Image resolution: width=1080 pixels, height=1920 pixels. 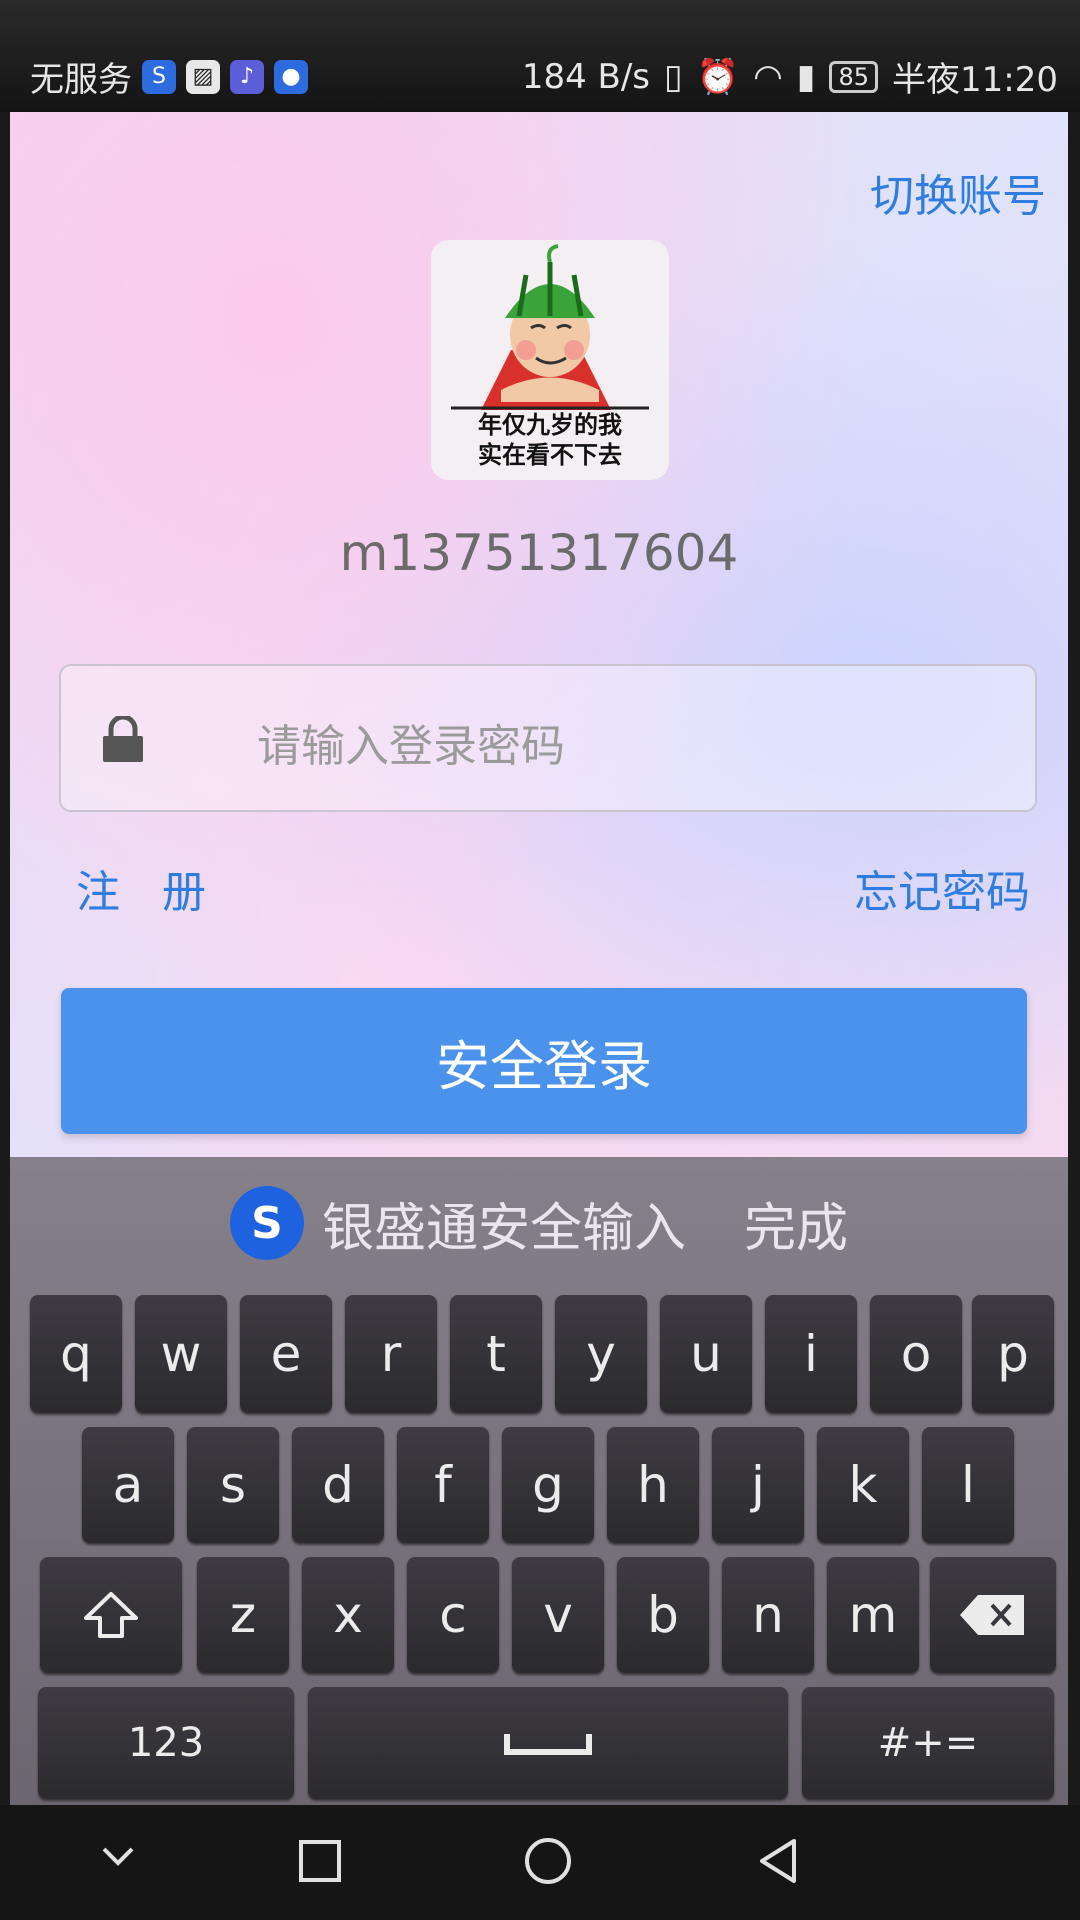 I want to click on recent-apps-icon, so click(x=320, y=1861).